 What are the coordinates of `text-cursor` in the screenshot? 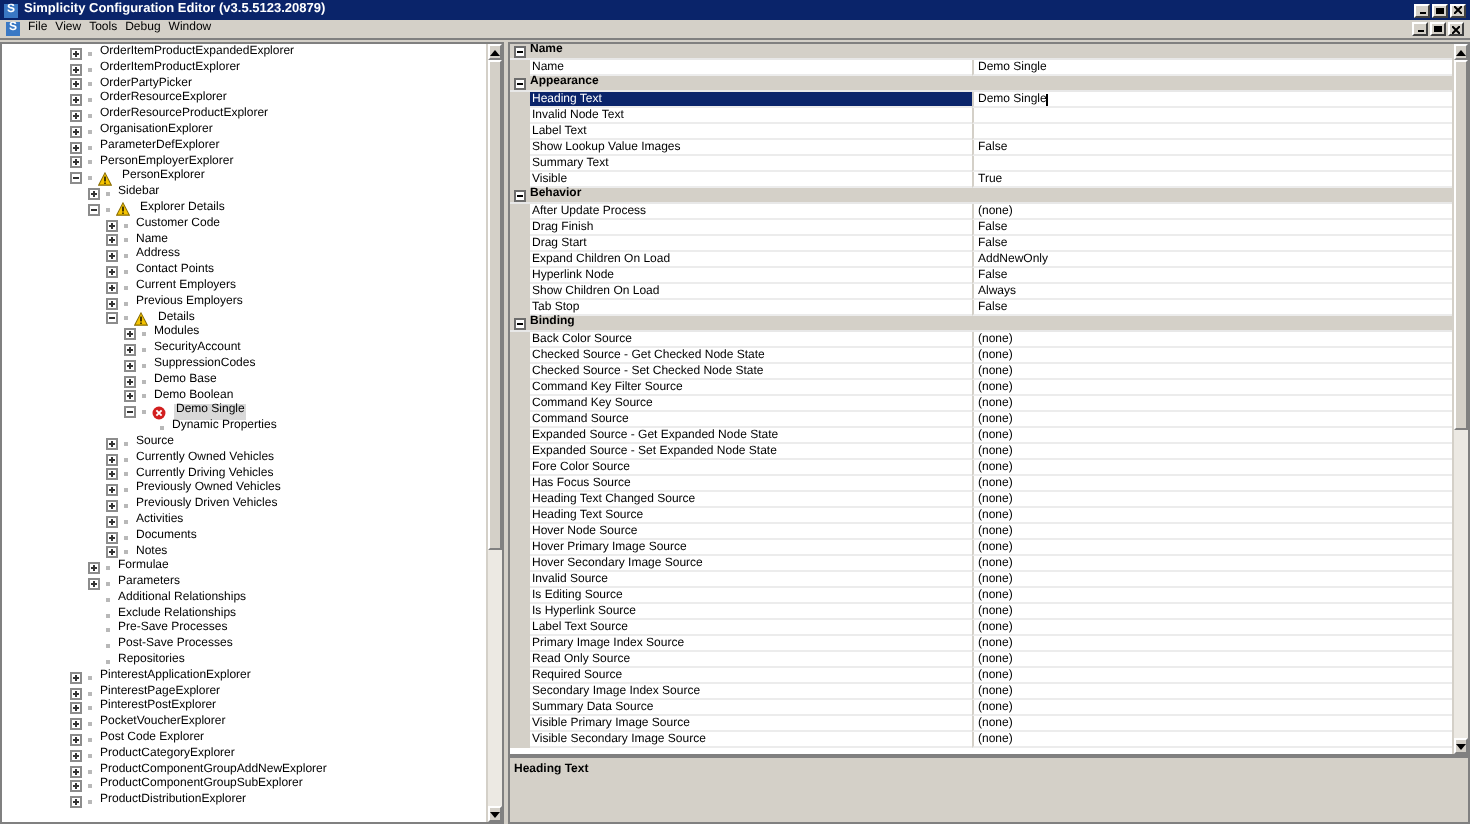 It's located at (1047, 99).